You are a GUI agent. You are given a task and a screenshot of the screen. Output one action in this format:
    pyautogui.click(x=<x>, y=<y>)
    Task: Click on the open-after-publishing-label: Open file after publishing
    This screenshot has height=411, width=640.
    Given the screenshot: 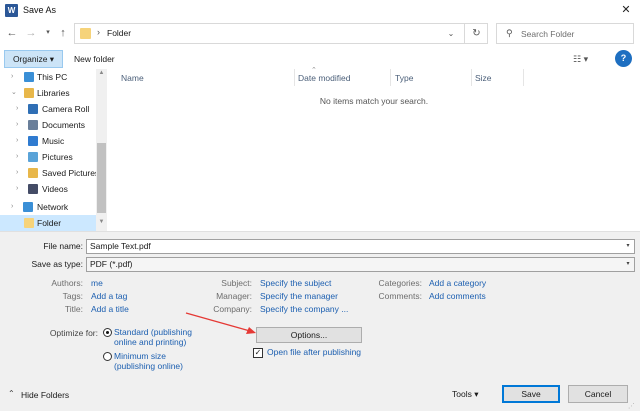 What is the action you would take?
    pyautogui.click(x=314, y=352)
    